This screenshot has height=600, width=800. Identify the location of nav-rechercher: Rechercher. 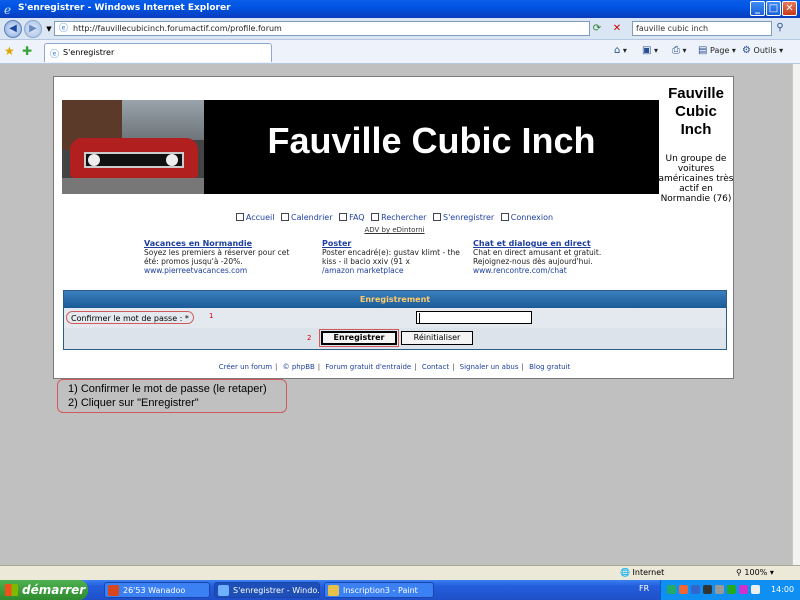
(398, 217).